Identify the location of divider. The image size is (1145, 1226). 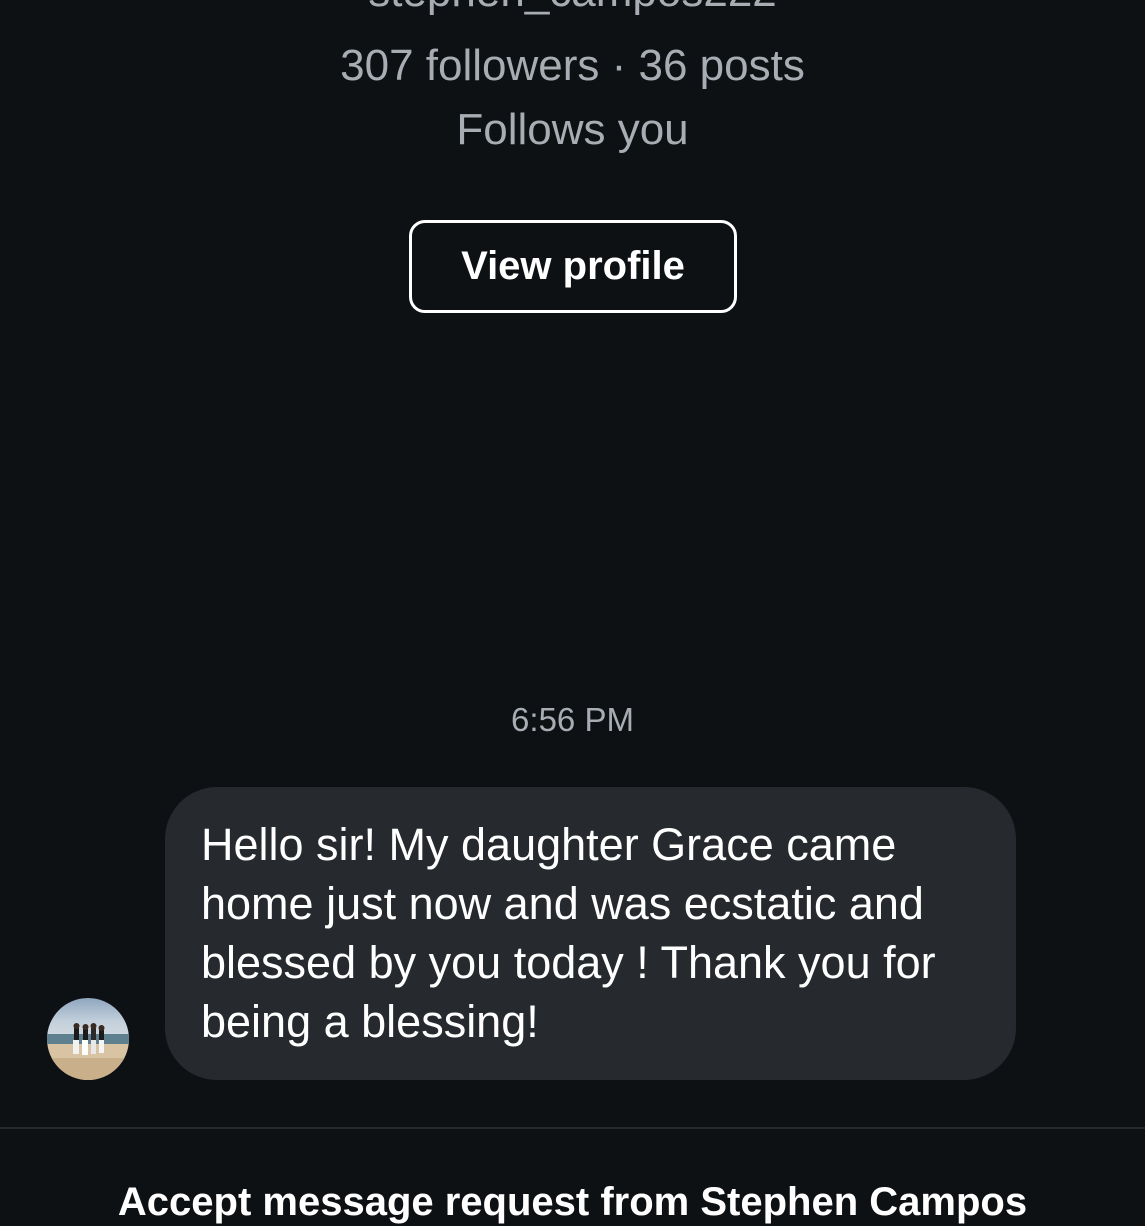
(572, 1128).